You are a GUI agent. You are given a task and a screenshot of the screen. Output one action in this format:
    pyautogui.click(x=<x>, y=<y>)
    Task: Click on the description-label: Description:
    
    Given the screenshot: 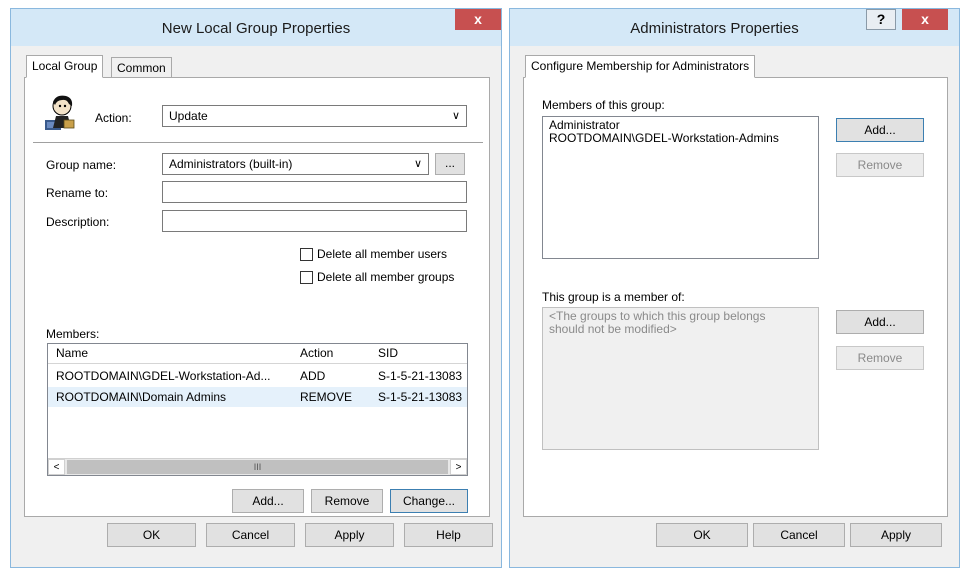 What is the action you would take?
    pyautogui.click(x=78, y=222)
    